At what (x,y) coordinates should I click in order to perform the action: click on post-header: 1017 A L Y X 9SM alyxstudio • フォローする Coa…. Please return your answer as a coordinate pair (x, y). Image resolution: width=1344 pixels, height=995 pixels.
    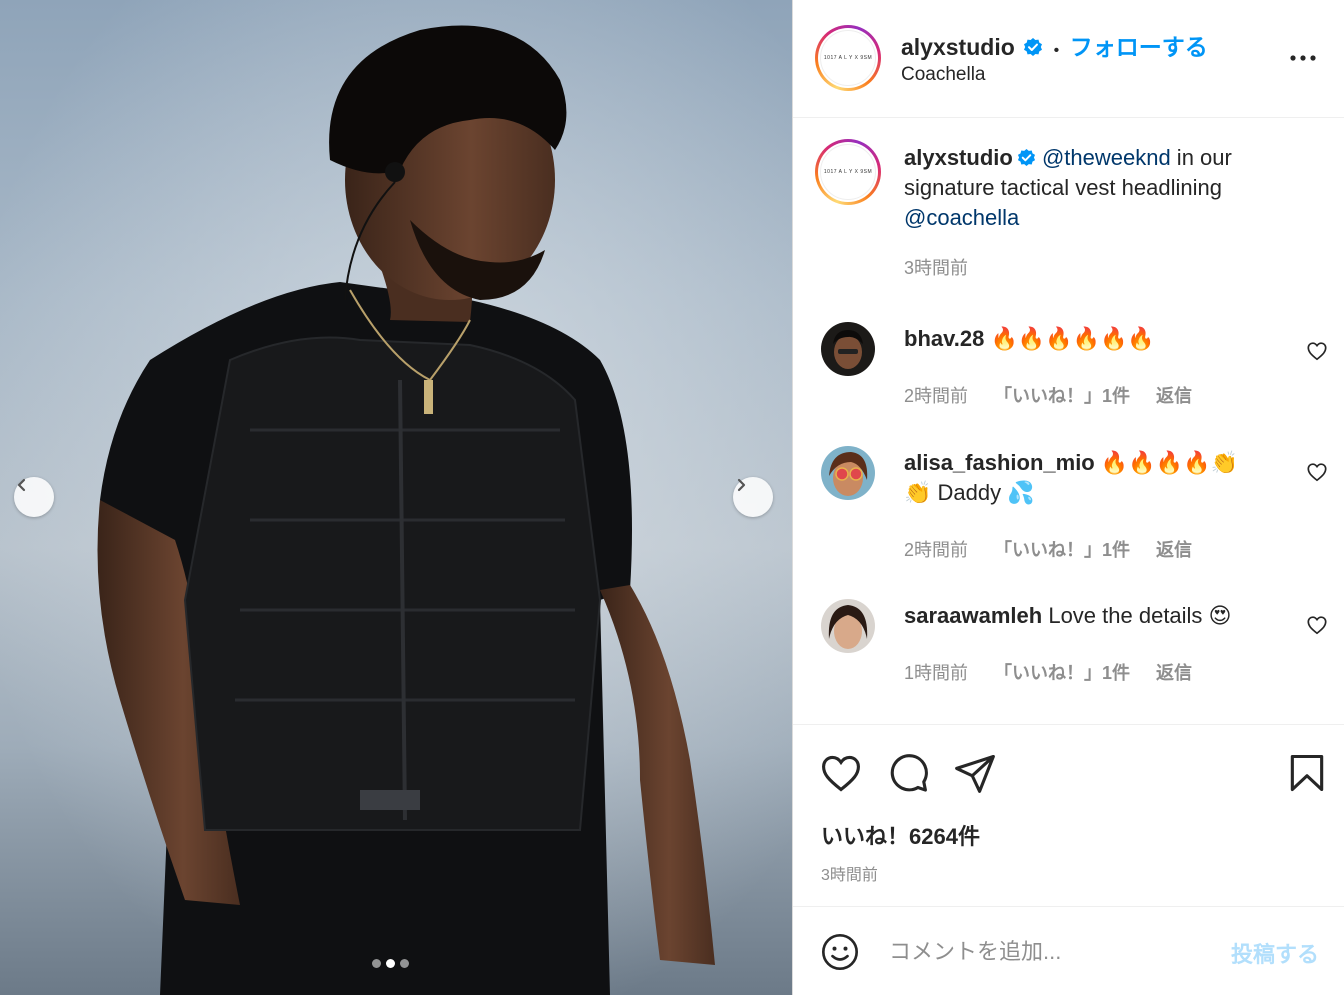
    Looking at the image, I should click on (1068, 59).